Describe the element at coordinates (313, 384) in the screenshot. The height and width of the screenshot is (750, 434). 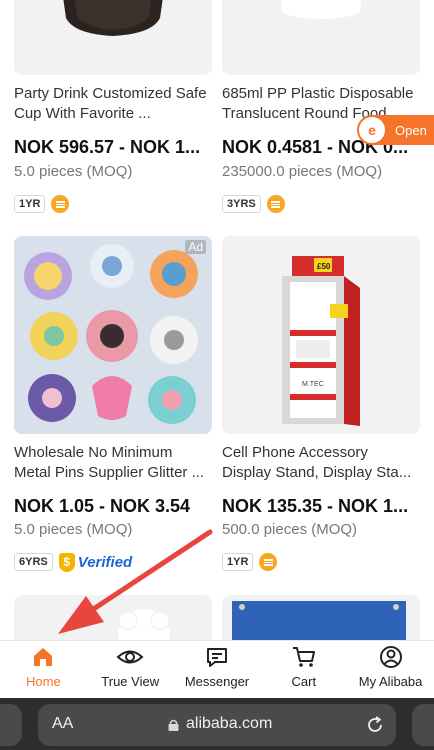
I see `stand-brand-text: M.TEC` at that location.